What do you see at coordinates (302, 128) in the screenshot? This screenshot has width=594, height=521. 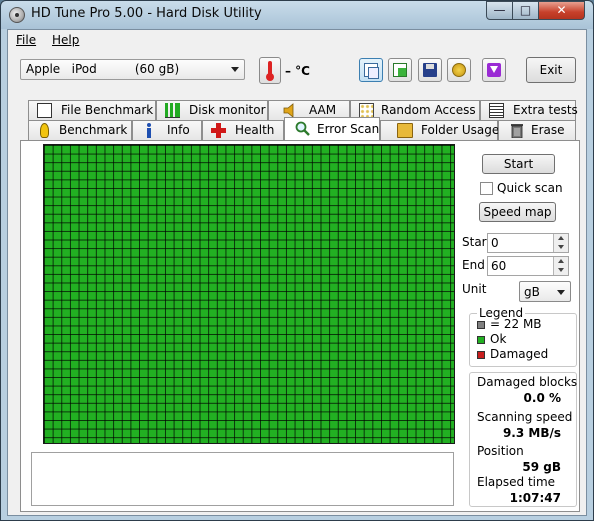 I see `magnifier-icon` at bounding box center [302, 128].